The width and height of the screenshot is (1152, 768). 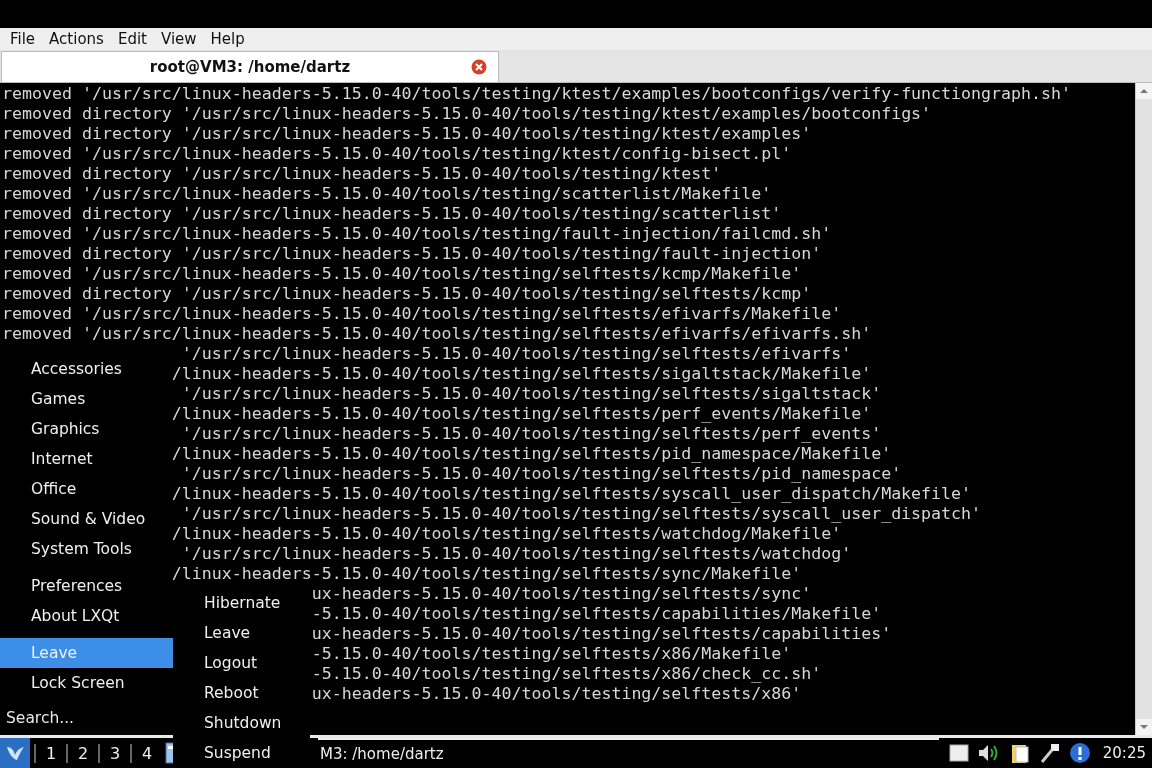 What do you see at coordinates (407, 133) in the screenshot?
I see `terminal-line: removed directory '/usr/src/linux-headers-5.15.0-40/tools/testing/ktest/examples'` at bounding box center [407, 133].